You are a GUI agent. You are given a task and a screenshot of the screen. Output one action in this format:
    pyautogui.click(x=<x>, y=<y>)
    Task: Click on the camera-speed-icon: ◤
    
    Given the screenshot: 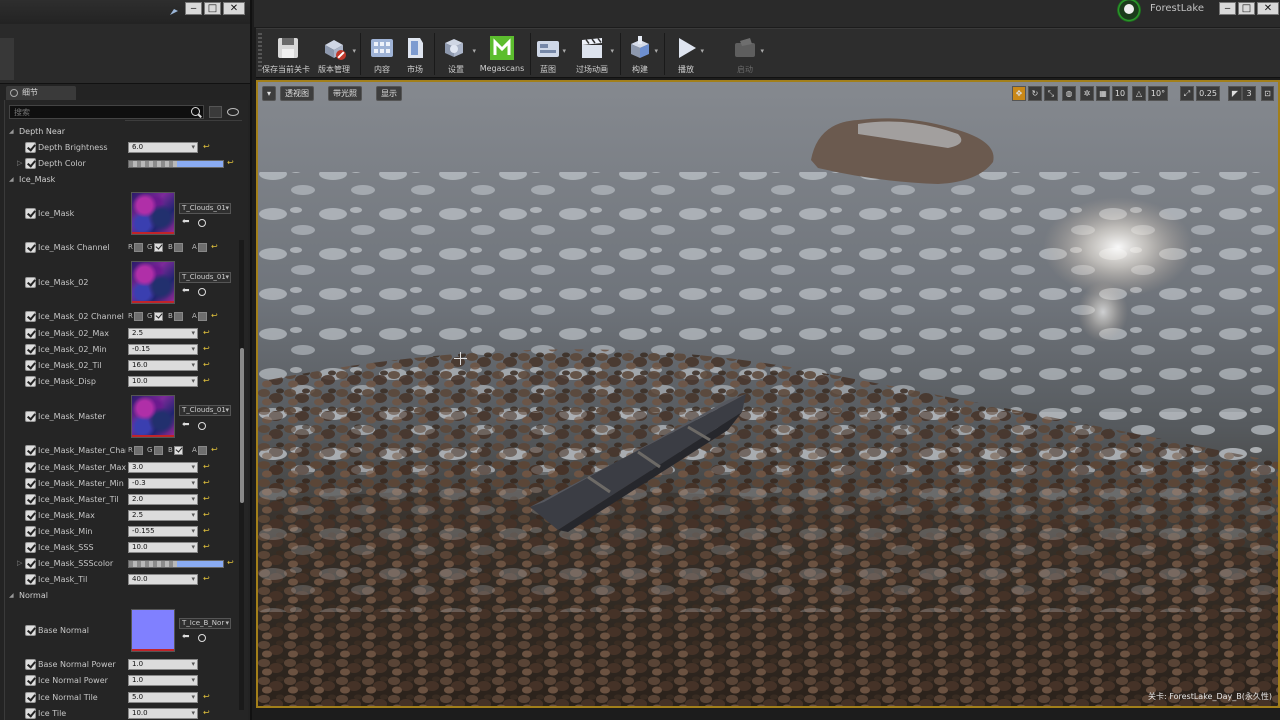 What is the action you would take?
    pyautogui.click(x=1235, y=93)
    